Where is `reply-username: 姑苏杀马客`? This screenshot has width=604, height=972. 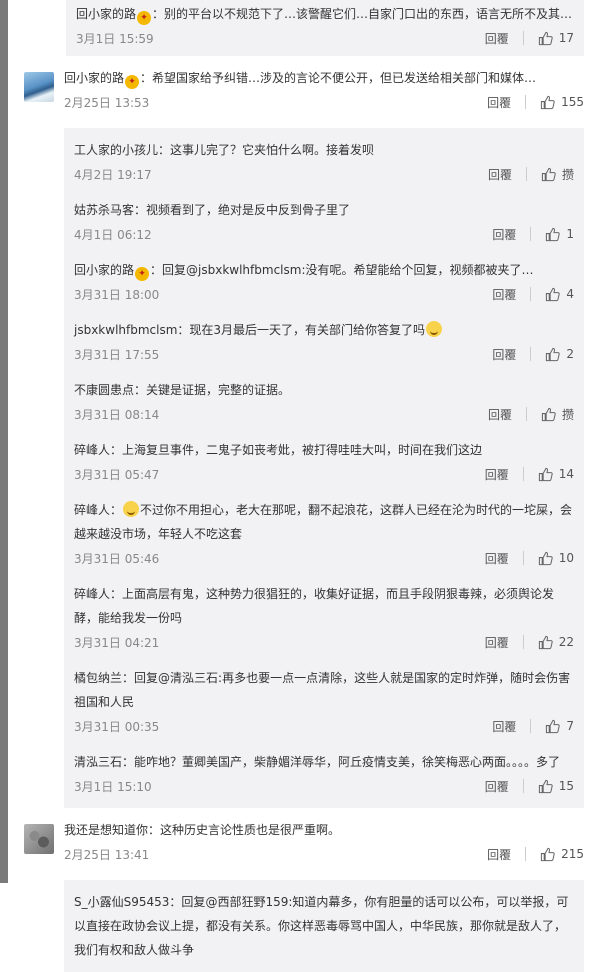 reply-username: 姑苏杀马客 is located at coordinates (104, 210).